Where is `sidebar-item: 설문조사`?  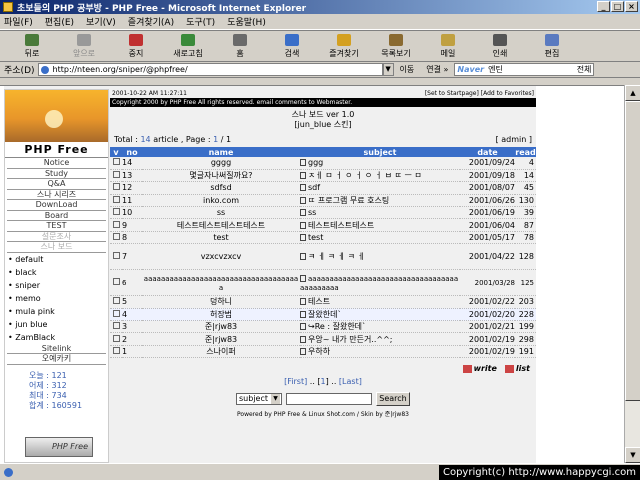
sidebar-item: 설문조사 is located at coordinates (56, 236).